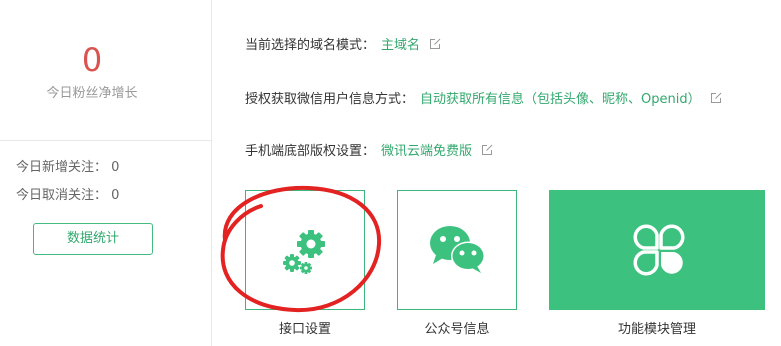 This screenshot has width=781, height=346. I want to click on copyright-value: 微讯云端免费版, so click(426, 151).